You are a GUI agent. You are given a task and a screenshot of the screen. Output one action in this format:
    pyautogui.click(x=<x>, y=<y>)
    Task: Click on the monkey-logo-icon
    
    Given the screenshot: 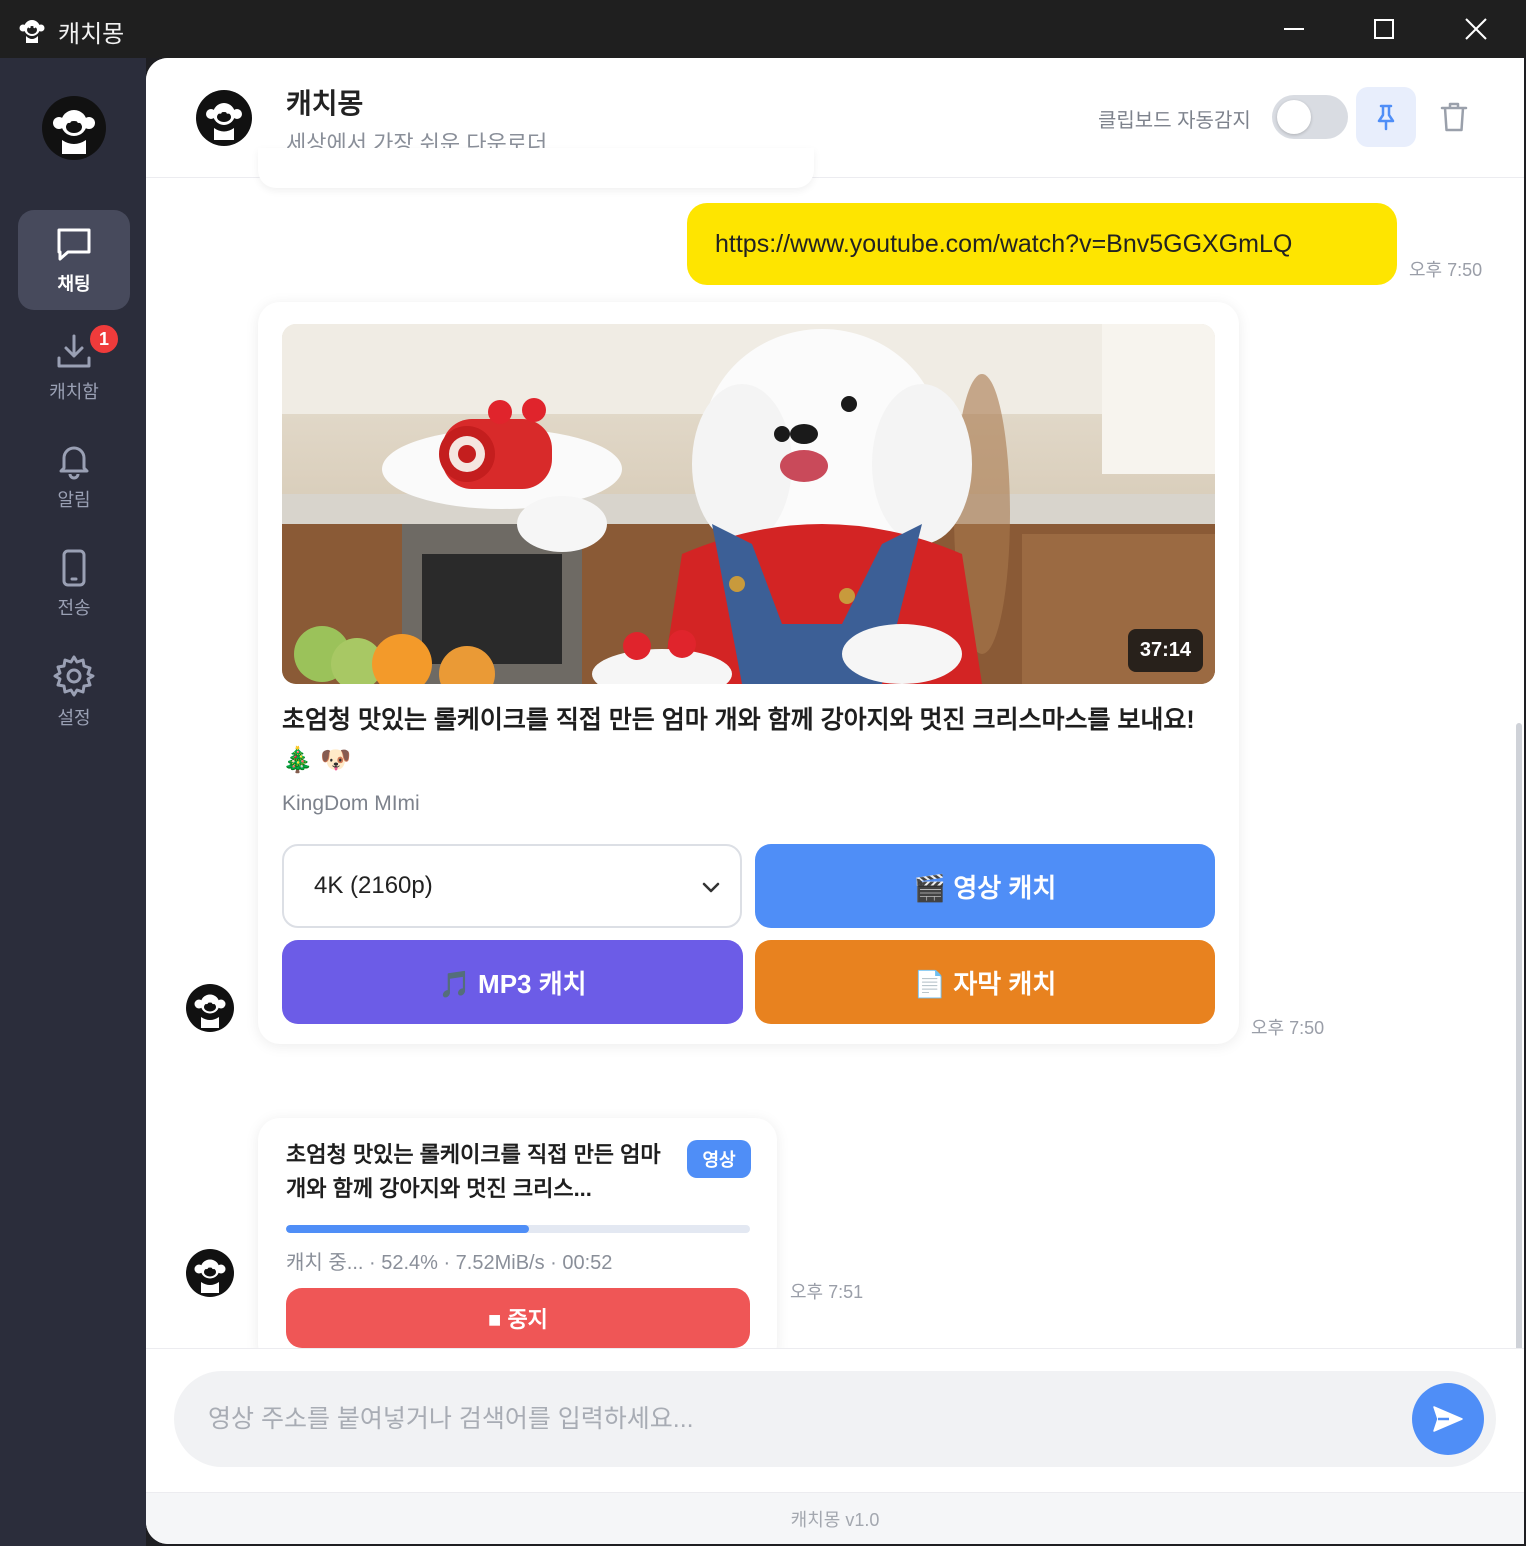 What is the action you would take?
    pyautogui.click(x=32, y=31)
    